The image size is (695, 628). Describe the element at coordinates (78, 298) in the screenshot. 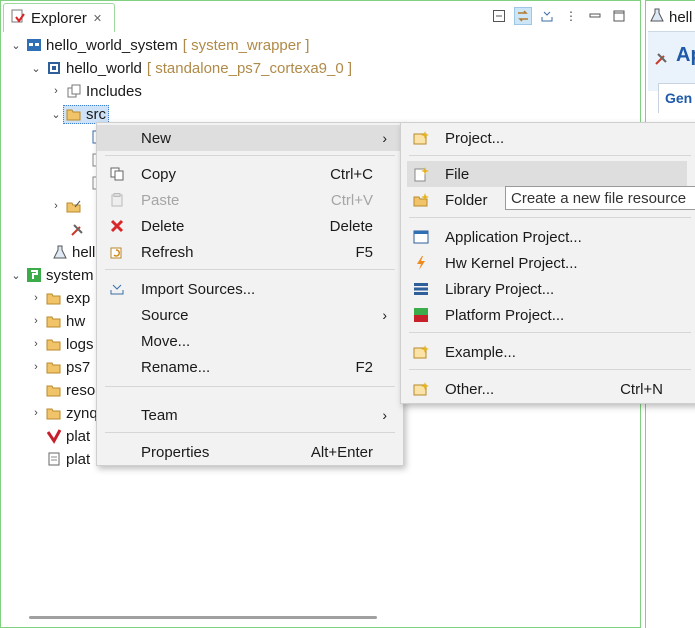

I see `tree-item-label: exp` at that location.